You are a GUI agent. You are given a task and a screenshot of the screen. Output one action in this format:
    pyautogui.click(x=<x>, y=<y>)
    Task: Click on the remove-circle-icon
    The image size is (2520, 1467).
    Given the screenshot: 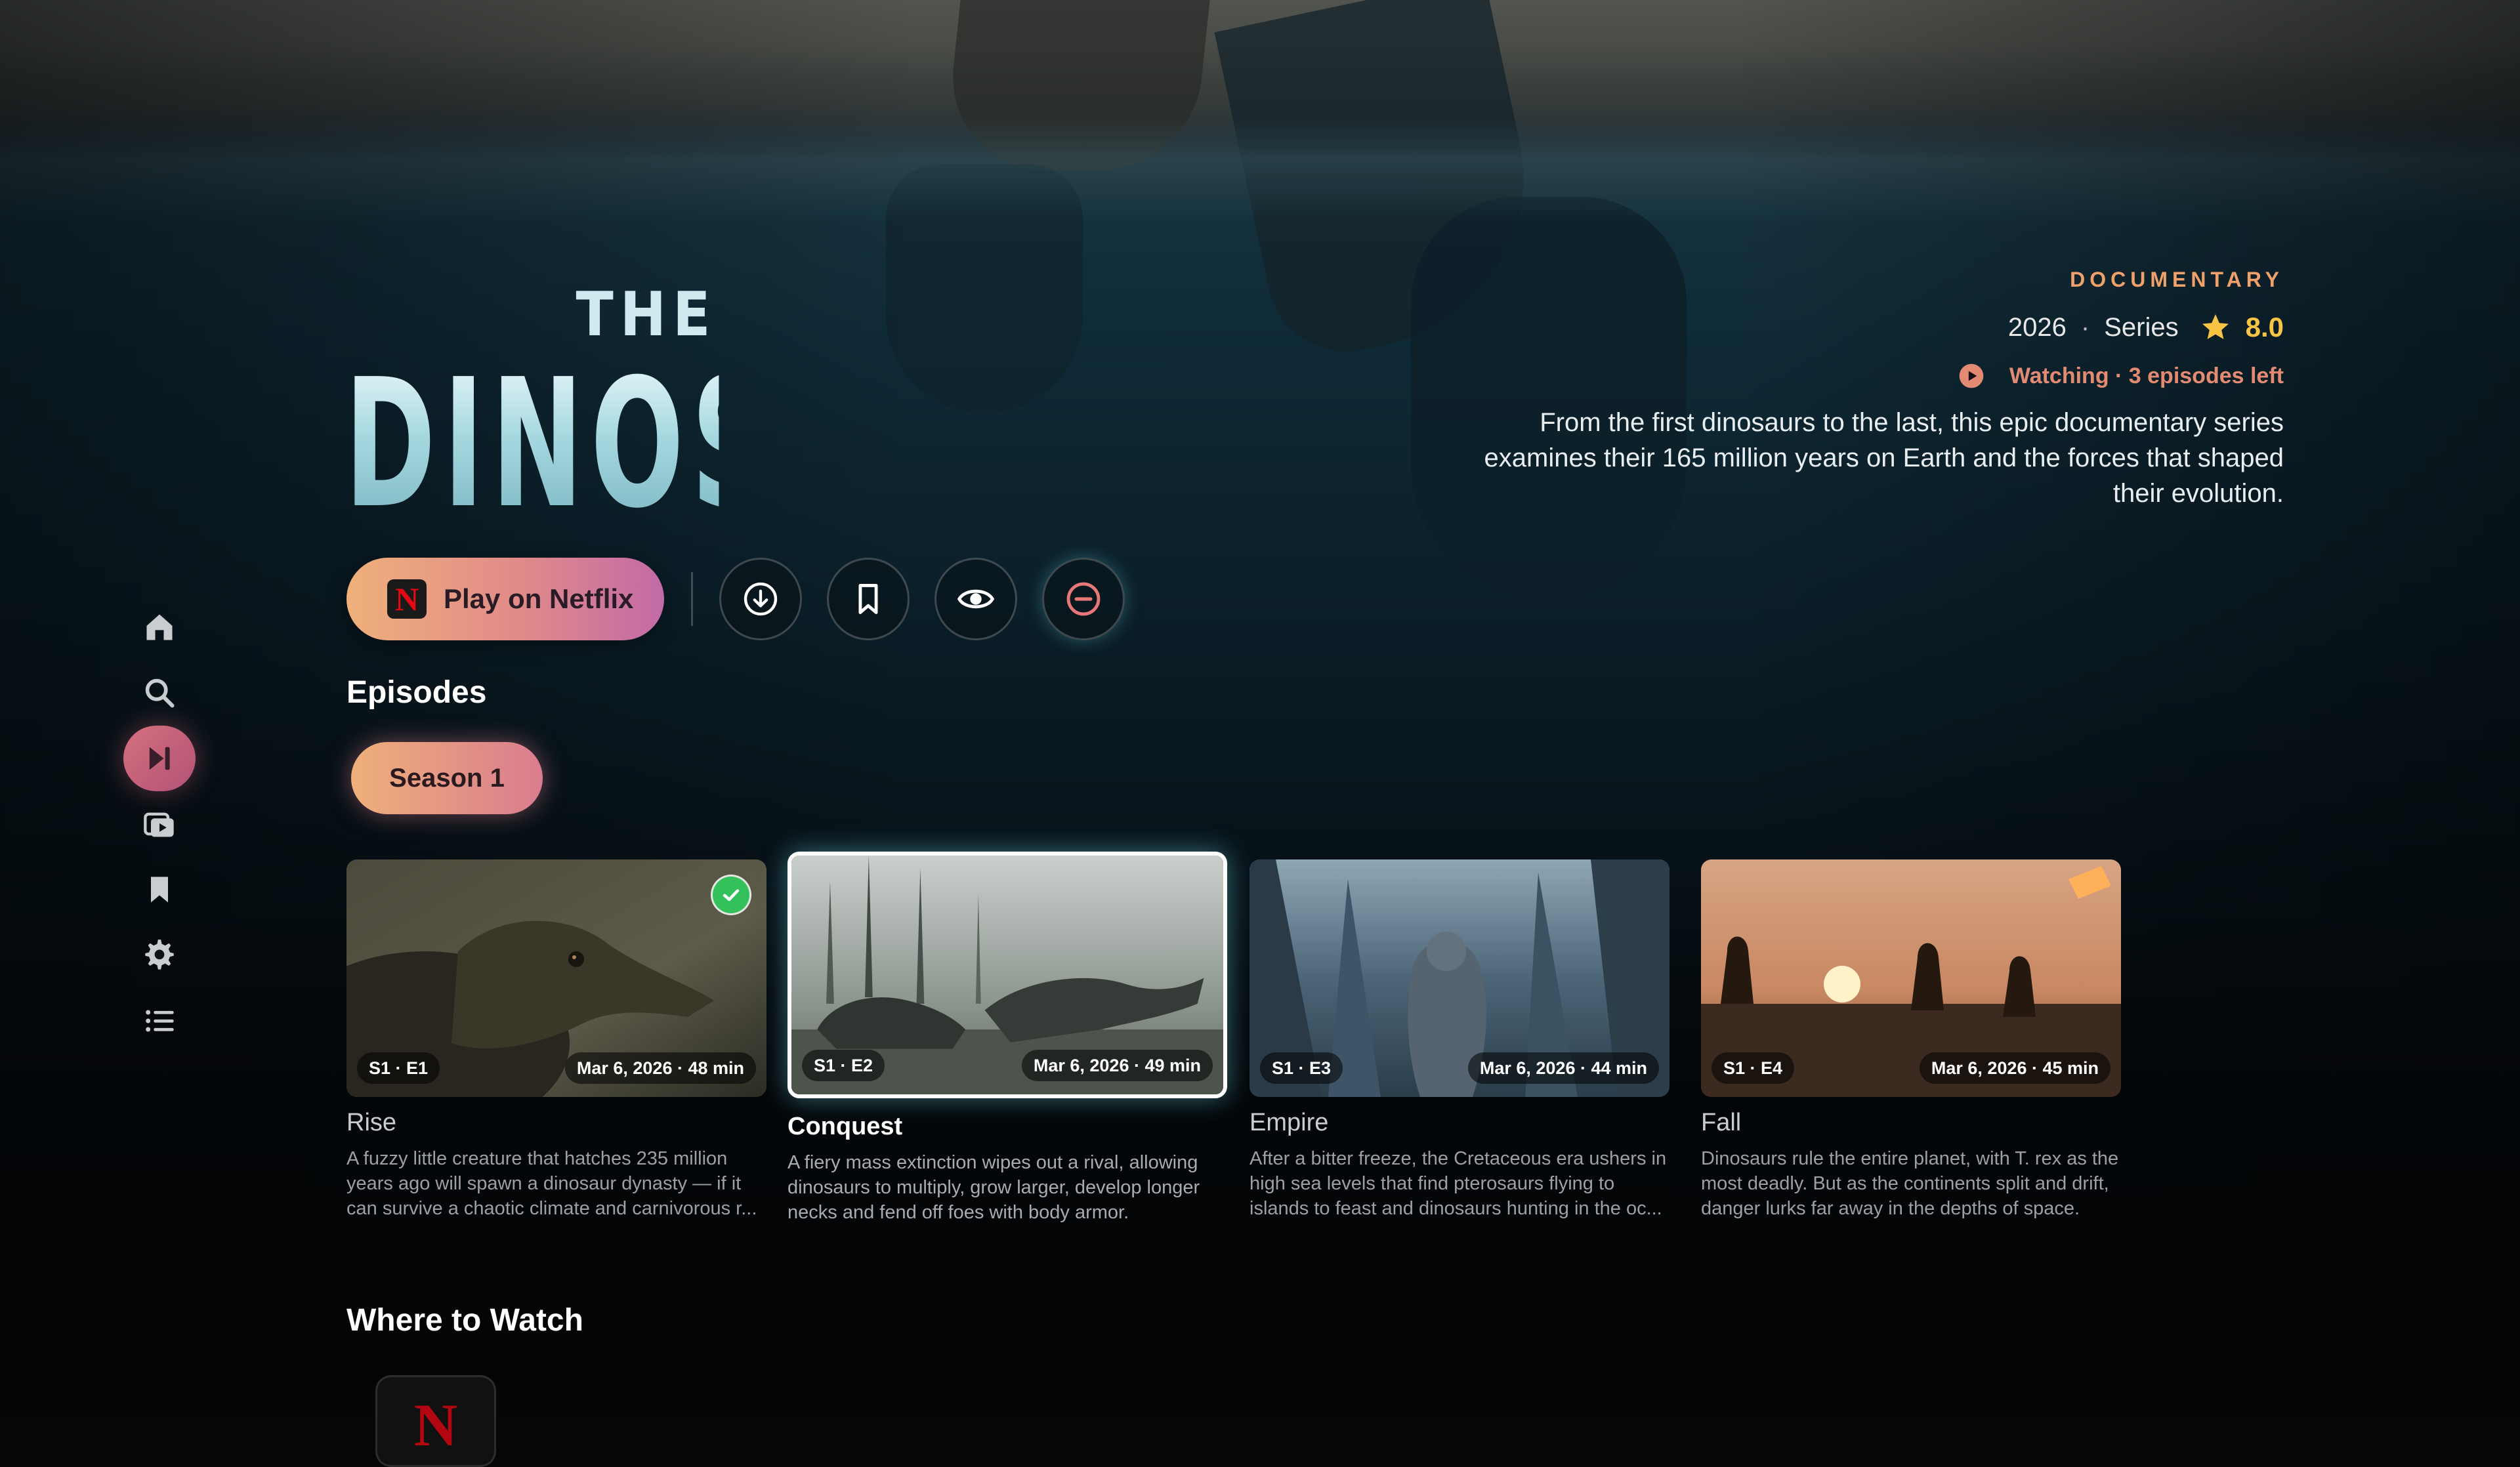 What is the action you would take?
    pyautogui.click(x=1083, y=599)
    